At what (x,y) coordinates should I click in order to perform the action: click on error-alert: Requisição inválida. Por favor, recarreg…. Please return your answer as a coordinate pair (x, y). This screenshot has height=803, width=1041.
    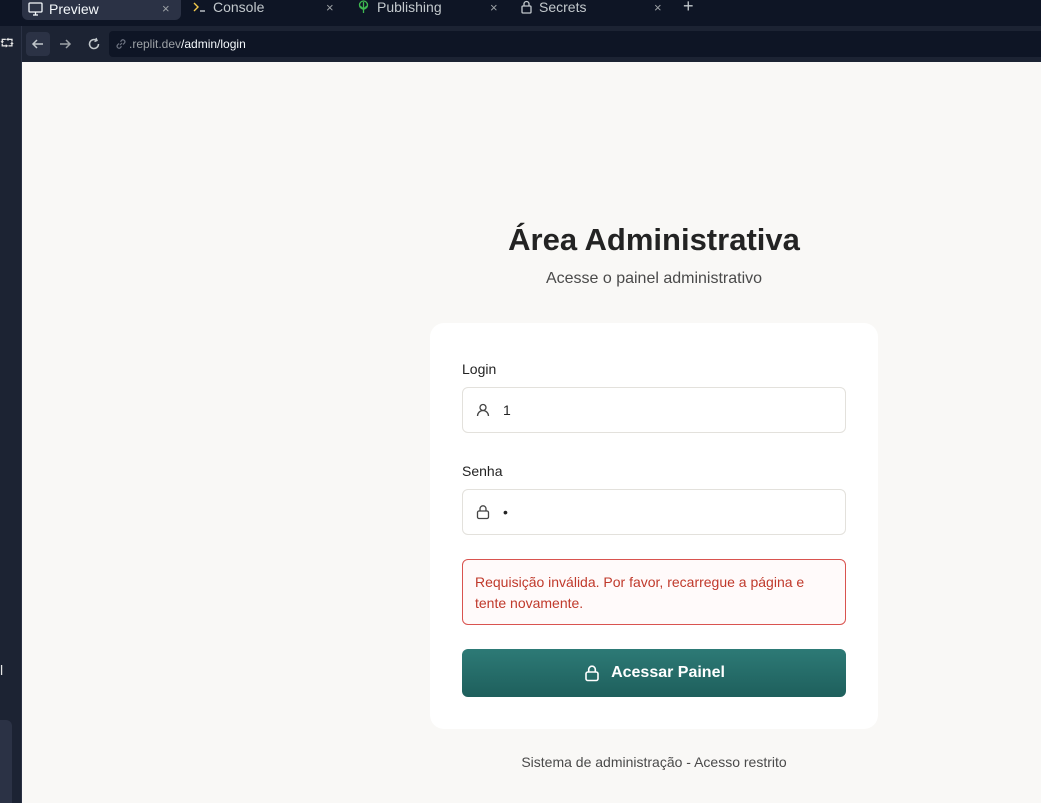
    Looking at the image, I should click on (654, 592).